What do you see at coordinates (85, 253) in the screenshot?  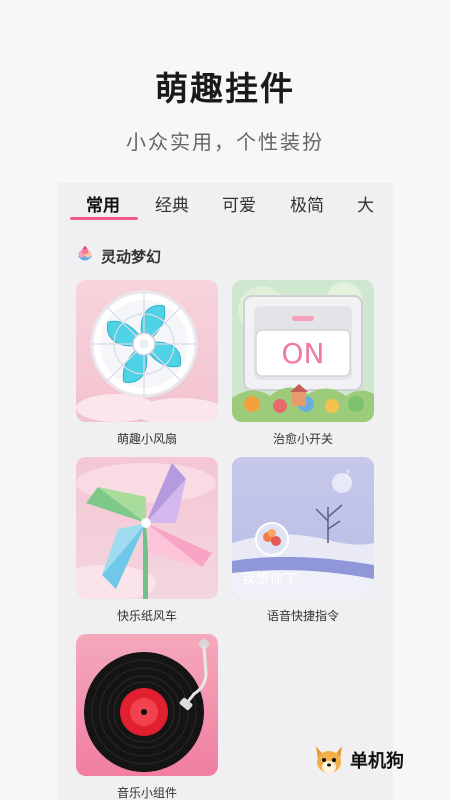 I see `ice-cream-icon` at bounding box center [85, 253].